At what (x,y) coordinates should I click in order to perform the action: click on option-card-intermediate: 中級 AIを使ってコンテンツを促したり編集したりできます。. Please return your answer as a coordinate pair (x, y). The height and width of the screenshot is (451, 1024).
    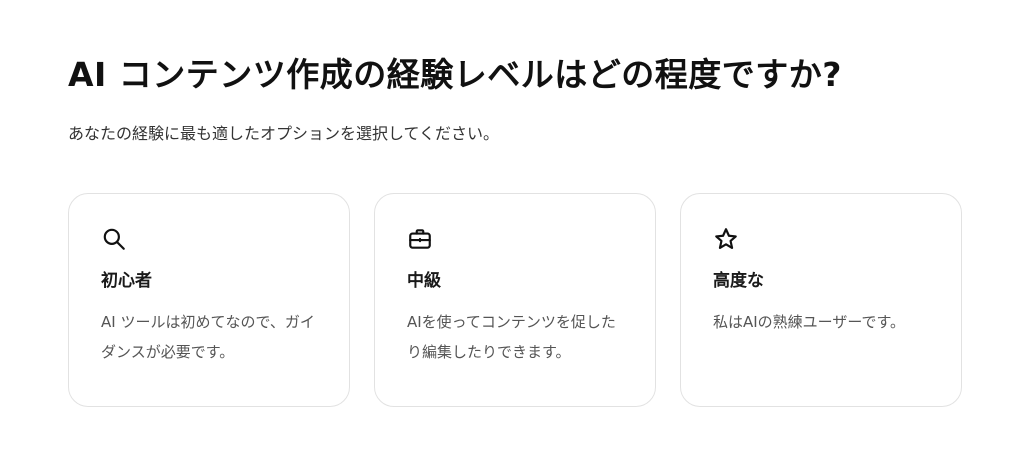
    Looking at the image, I should click on (515, 300).